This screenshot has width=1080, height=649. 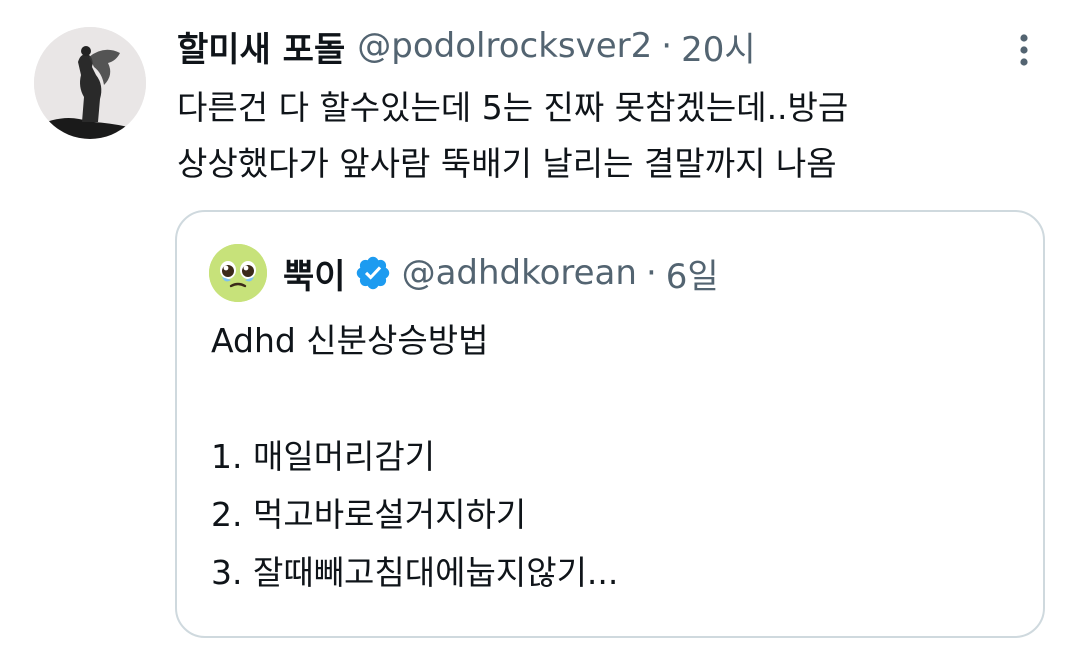 I want to click on quoted-author-name: 뿍이, so click(x=314, y=273).